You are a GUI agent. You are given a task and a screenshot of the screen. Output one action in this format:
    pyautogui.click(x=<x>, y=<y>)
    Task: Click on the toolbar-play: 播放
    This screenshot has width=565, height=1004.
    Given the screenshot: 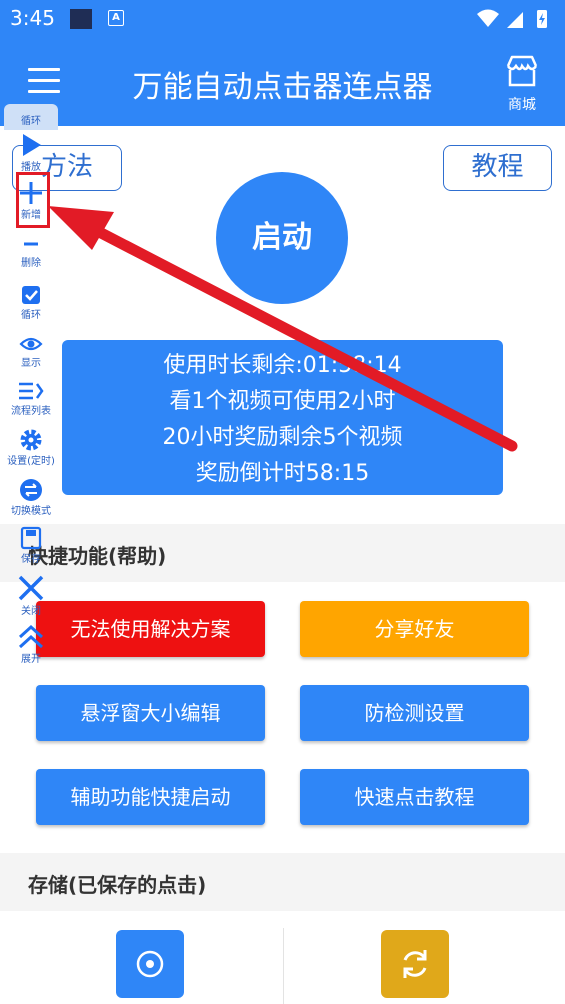 What is the action you would take?
    pyautogui.click(x=31, y=153)
    